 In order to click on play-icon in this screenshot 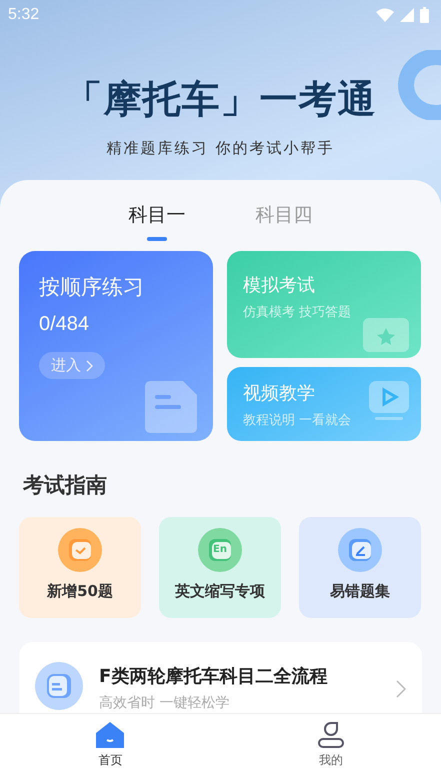, I will do `click(389, 401)`.